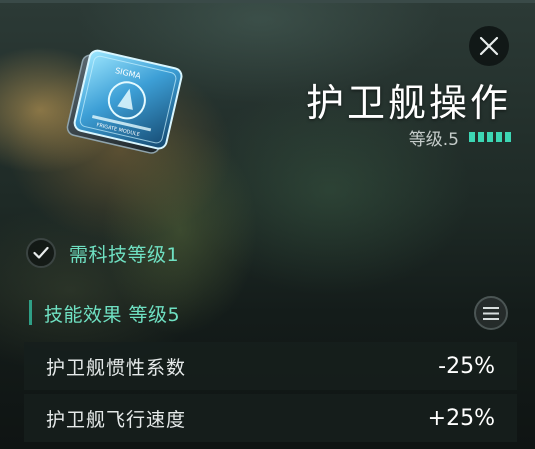  What do you see at coordinates (271, 313) in the screenshot?
I see `effects-section-header: 技能效果 等级5` at bounding box center [271, 313].